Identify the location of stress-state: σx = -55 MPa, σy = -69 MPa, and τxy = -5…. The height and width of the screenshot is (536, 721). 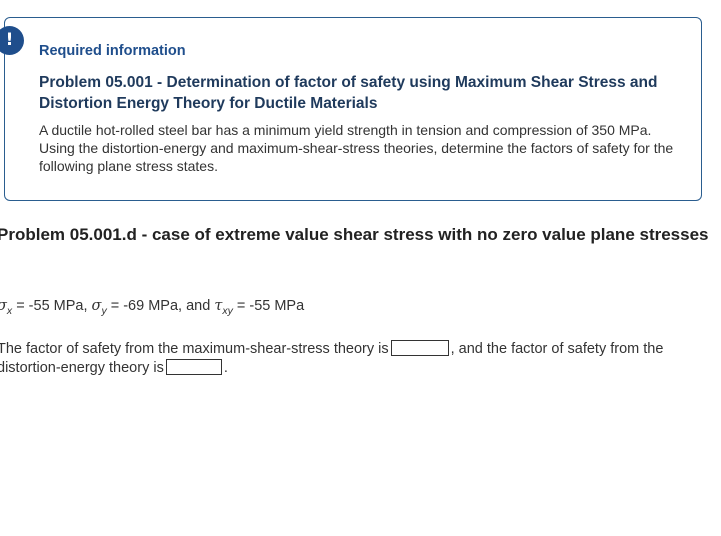
(152, 307).